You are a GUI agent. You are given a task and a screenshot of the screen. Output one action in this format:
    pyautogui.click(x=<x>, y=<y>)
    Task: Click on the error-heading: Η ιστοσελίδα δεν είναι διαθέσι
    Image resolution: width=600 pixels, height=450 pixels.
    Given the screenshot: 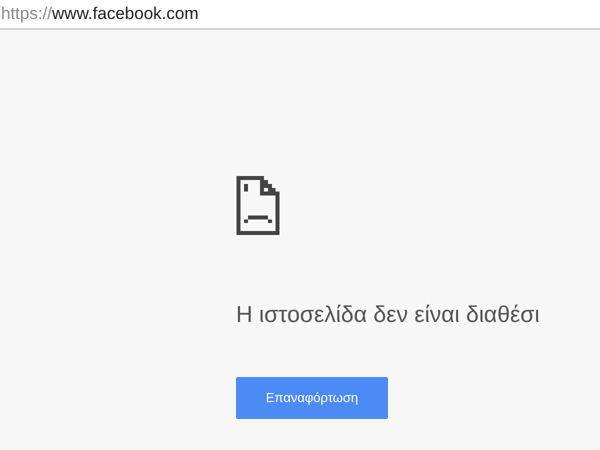 What is the action you would take?
    pyautogui.click(x=388, y=314)
    